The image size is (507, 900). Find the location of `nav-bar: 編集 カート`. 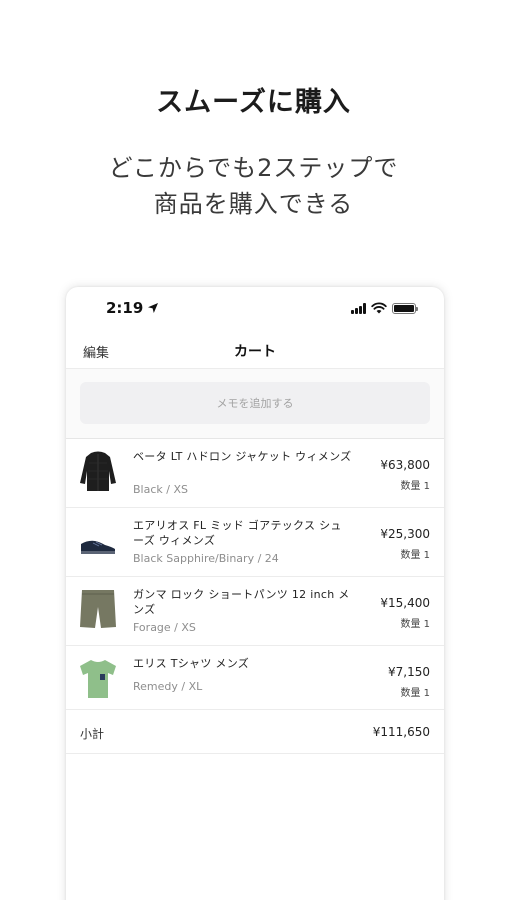

nav-bar: 編集 カート is located at coordinates (255, 353).